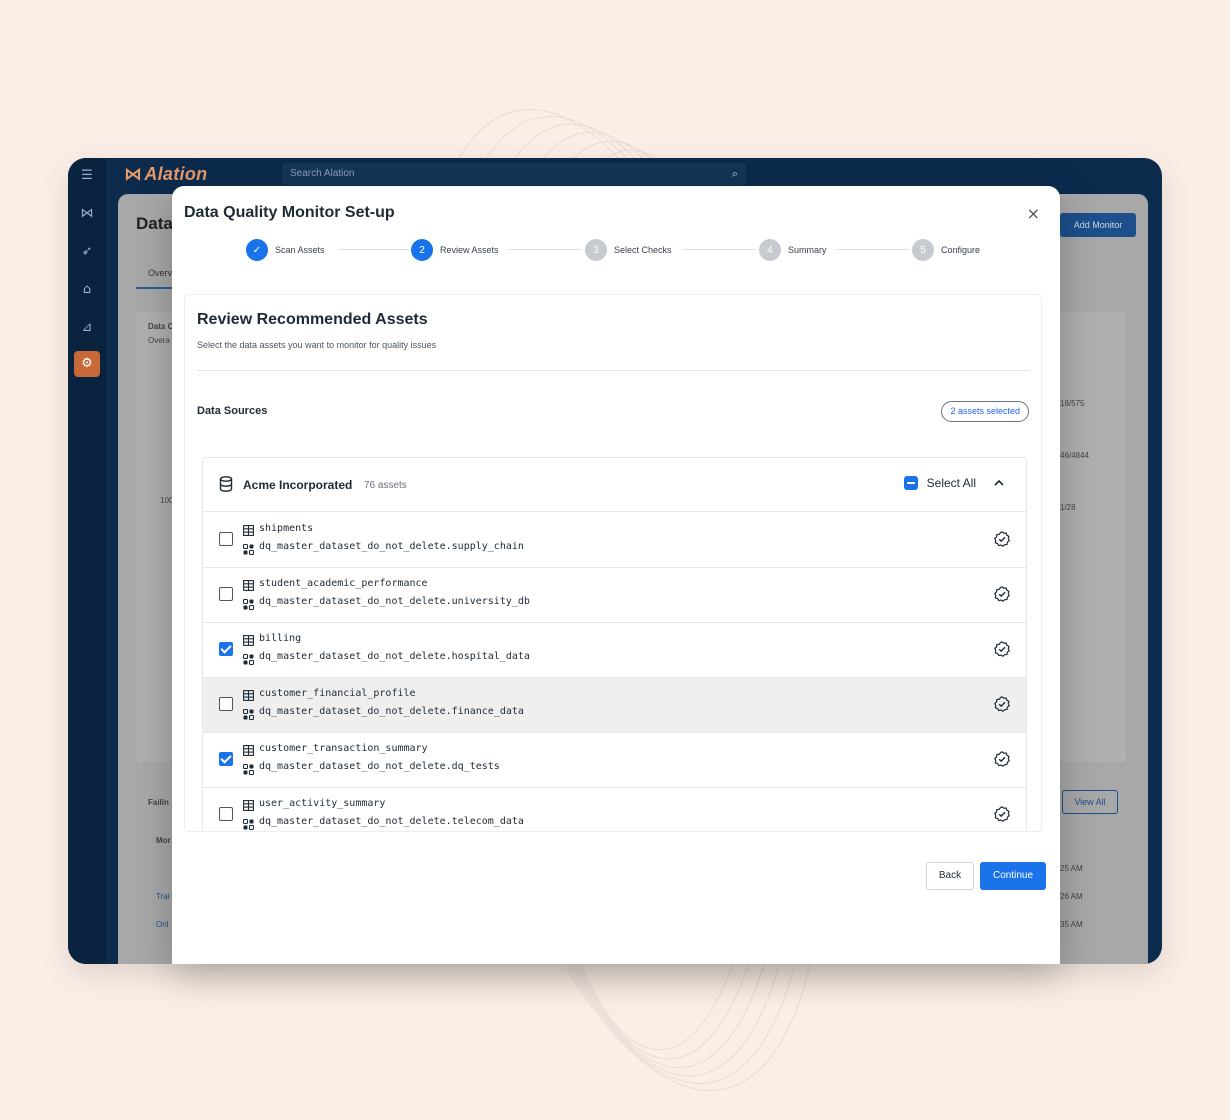 This screenshot has height=1120, width=1230. What do you see at coordinates (1071, 924) in the screenshot?
I see `timestamp: 35 AM` at bounding box center [1071, 924].